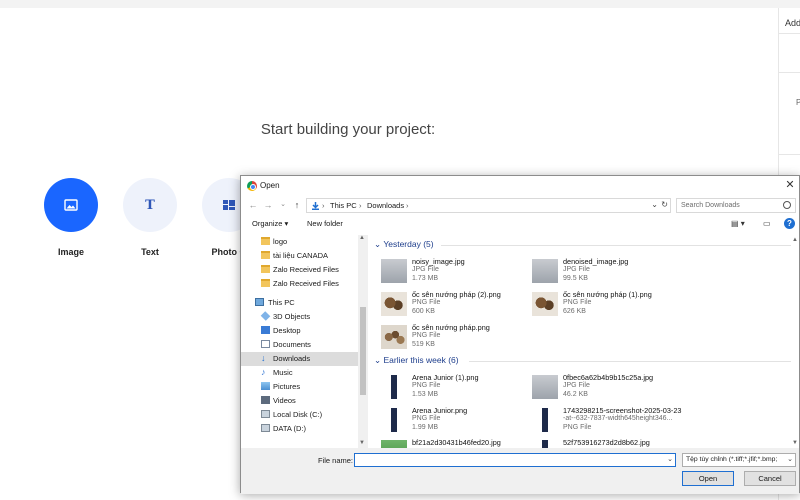 The width and height of the screenshot is (800, 500). What do you see at coordinates (299, 429) in the screenshot?
I see `nav-item-data-d: DATA (D:)` at bounding box center [299, 429].